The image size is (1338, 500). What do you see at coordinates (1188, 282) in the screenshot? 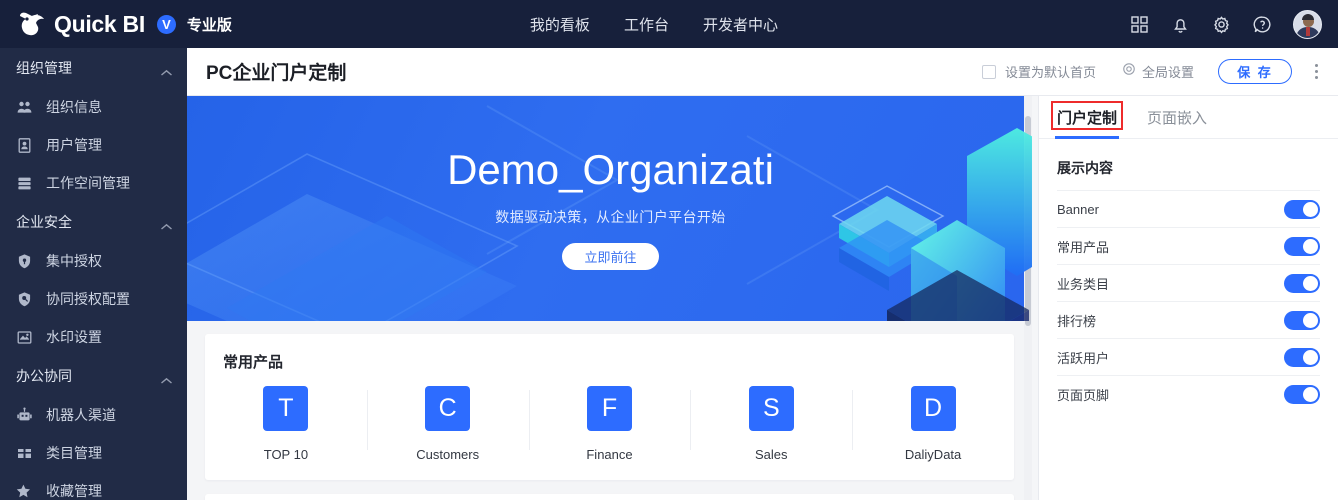
I see `toggle-row-business-categories: 业务类目` at bounding box center [1188, 282].